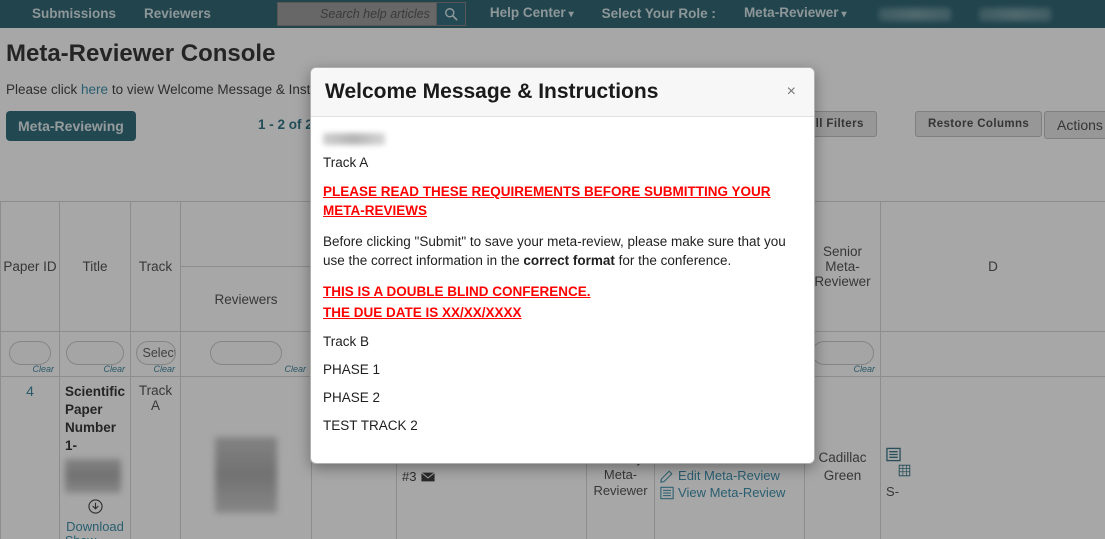 Image resolution: width=1105 pixels, height=539 pixels. What do you see at coordinates (569, 260) in the screenshot?
I see `modal-paragraph-bold: correct format` at bounding box center [569, 260].